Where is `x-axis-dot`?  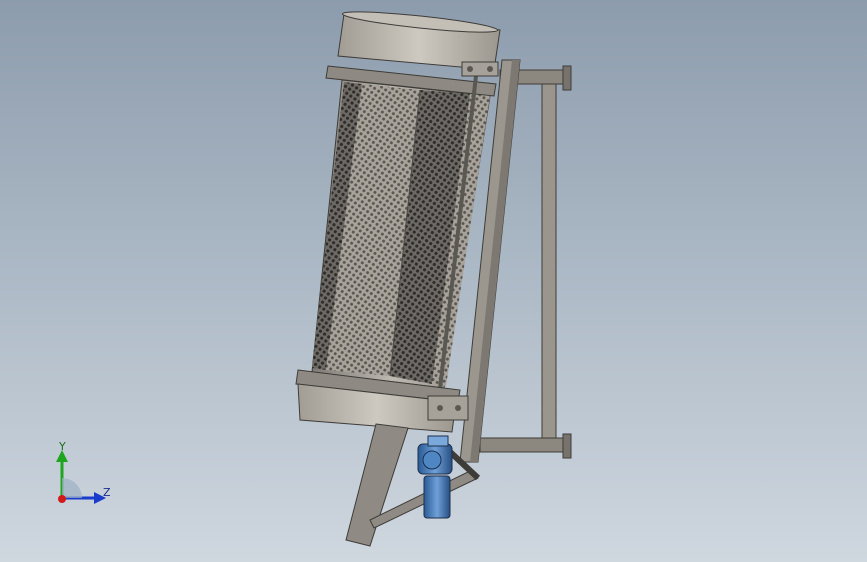 x-axis-dot is located at coordinates (62, 499).